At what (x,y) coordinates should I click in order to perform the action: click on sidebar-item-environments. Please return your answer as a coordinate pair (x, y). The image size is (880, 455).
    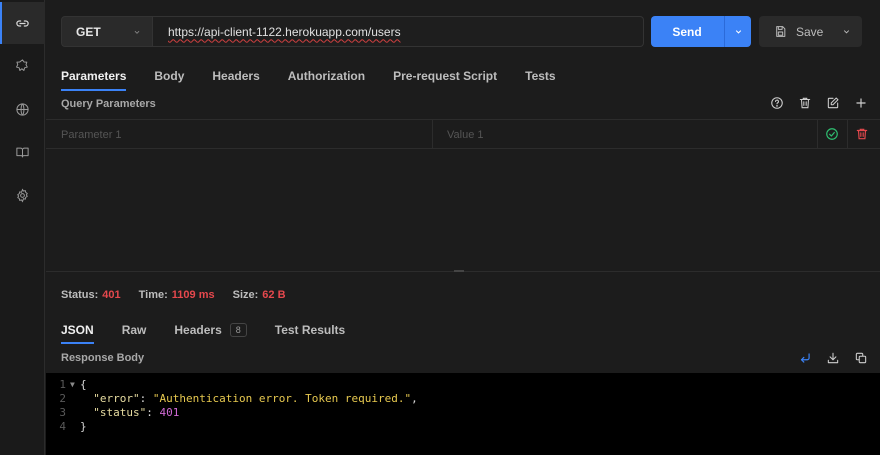
    Looking at the image, I should click on (22, 109).